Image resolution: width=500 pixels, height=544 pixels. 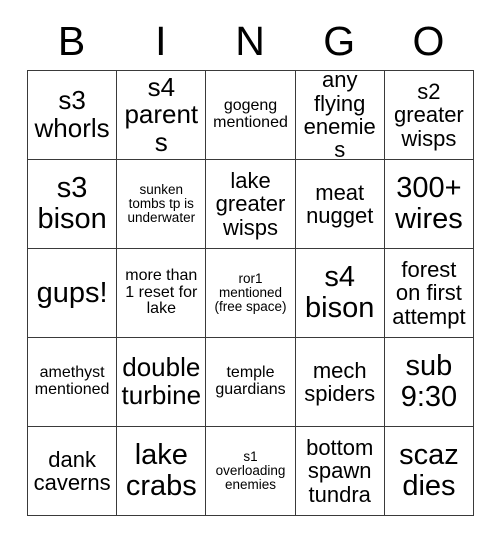 I want to click on bingo-cell-text: ror1 mentioned (free space), so click(x=250, y=292).